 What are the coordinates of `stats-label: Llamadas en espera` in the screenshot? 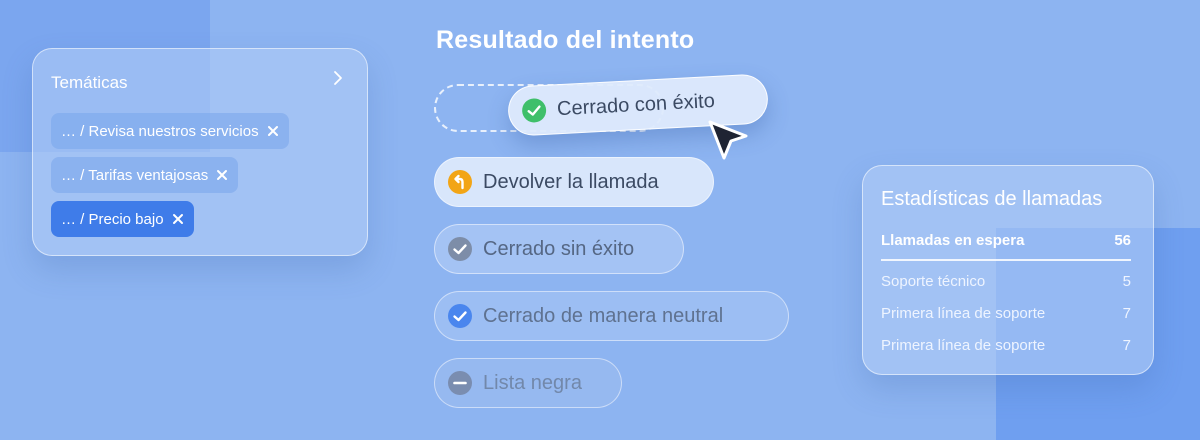 It's located at (953, 240).